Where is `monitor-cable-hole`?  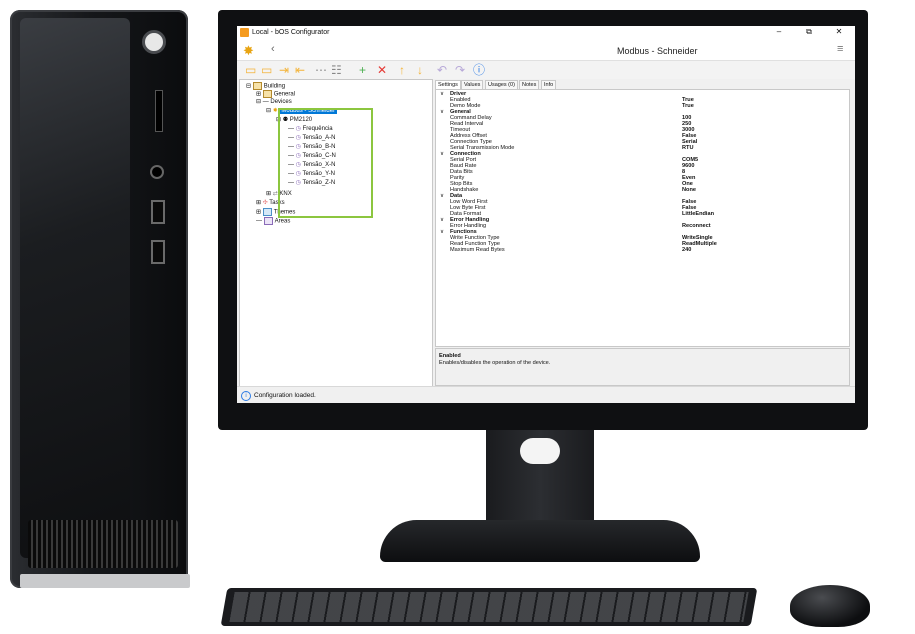
monitor-cable-hole is located at coordinates (540, 451).